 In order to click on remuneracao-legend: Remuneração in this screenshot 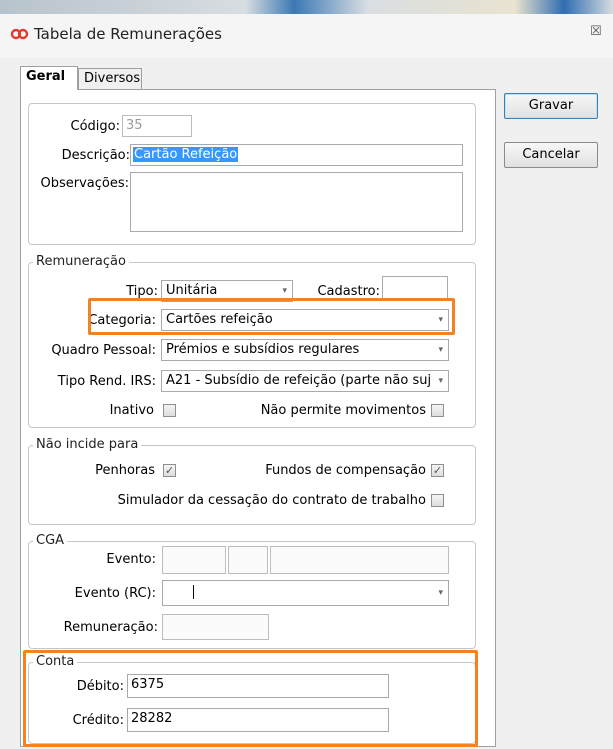, I will do `click(81, 262)`.